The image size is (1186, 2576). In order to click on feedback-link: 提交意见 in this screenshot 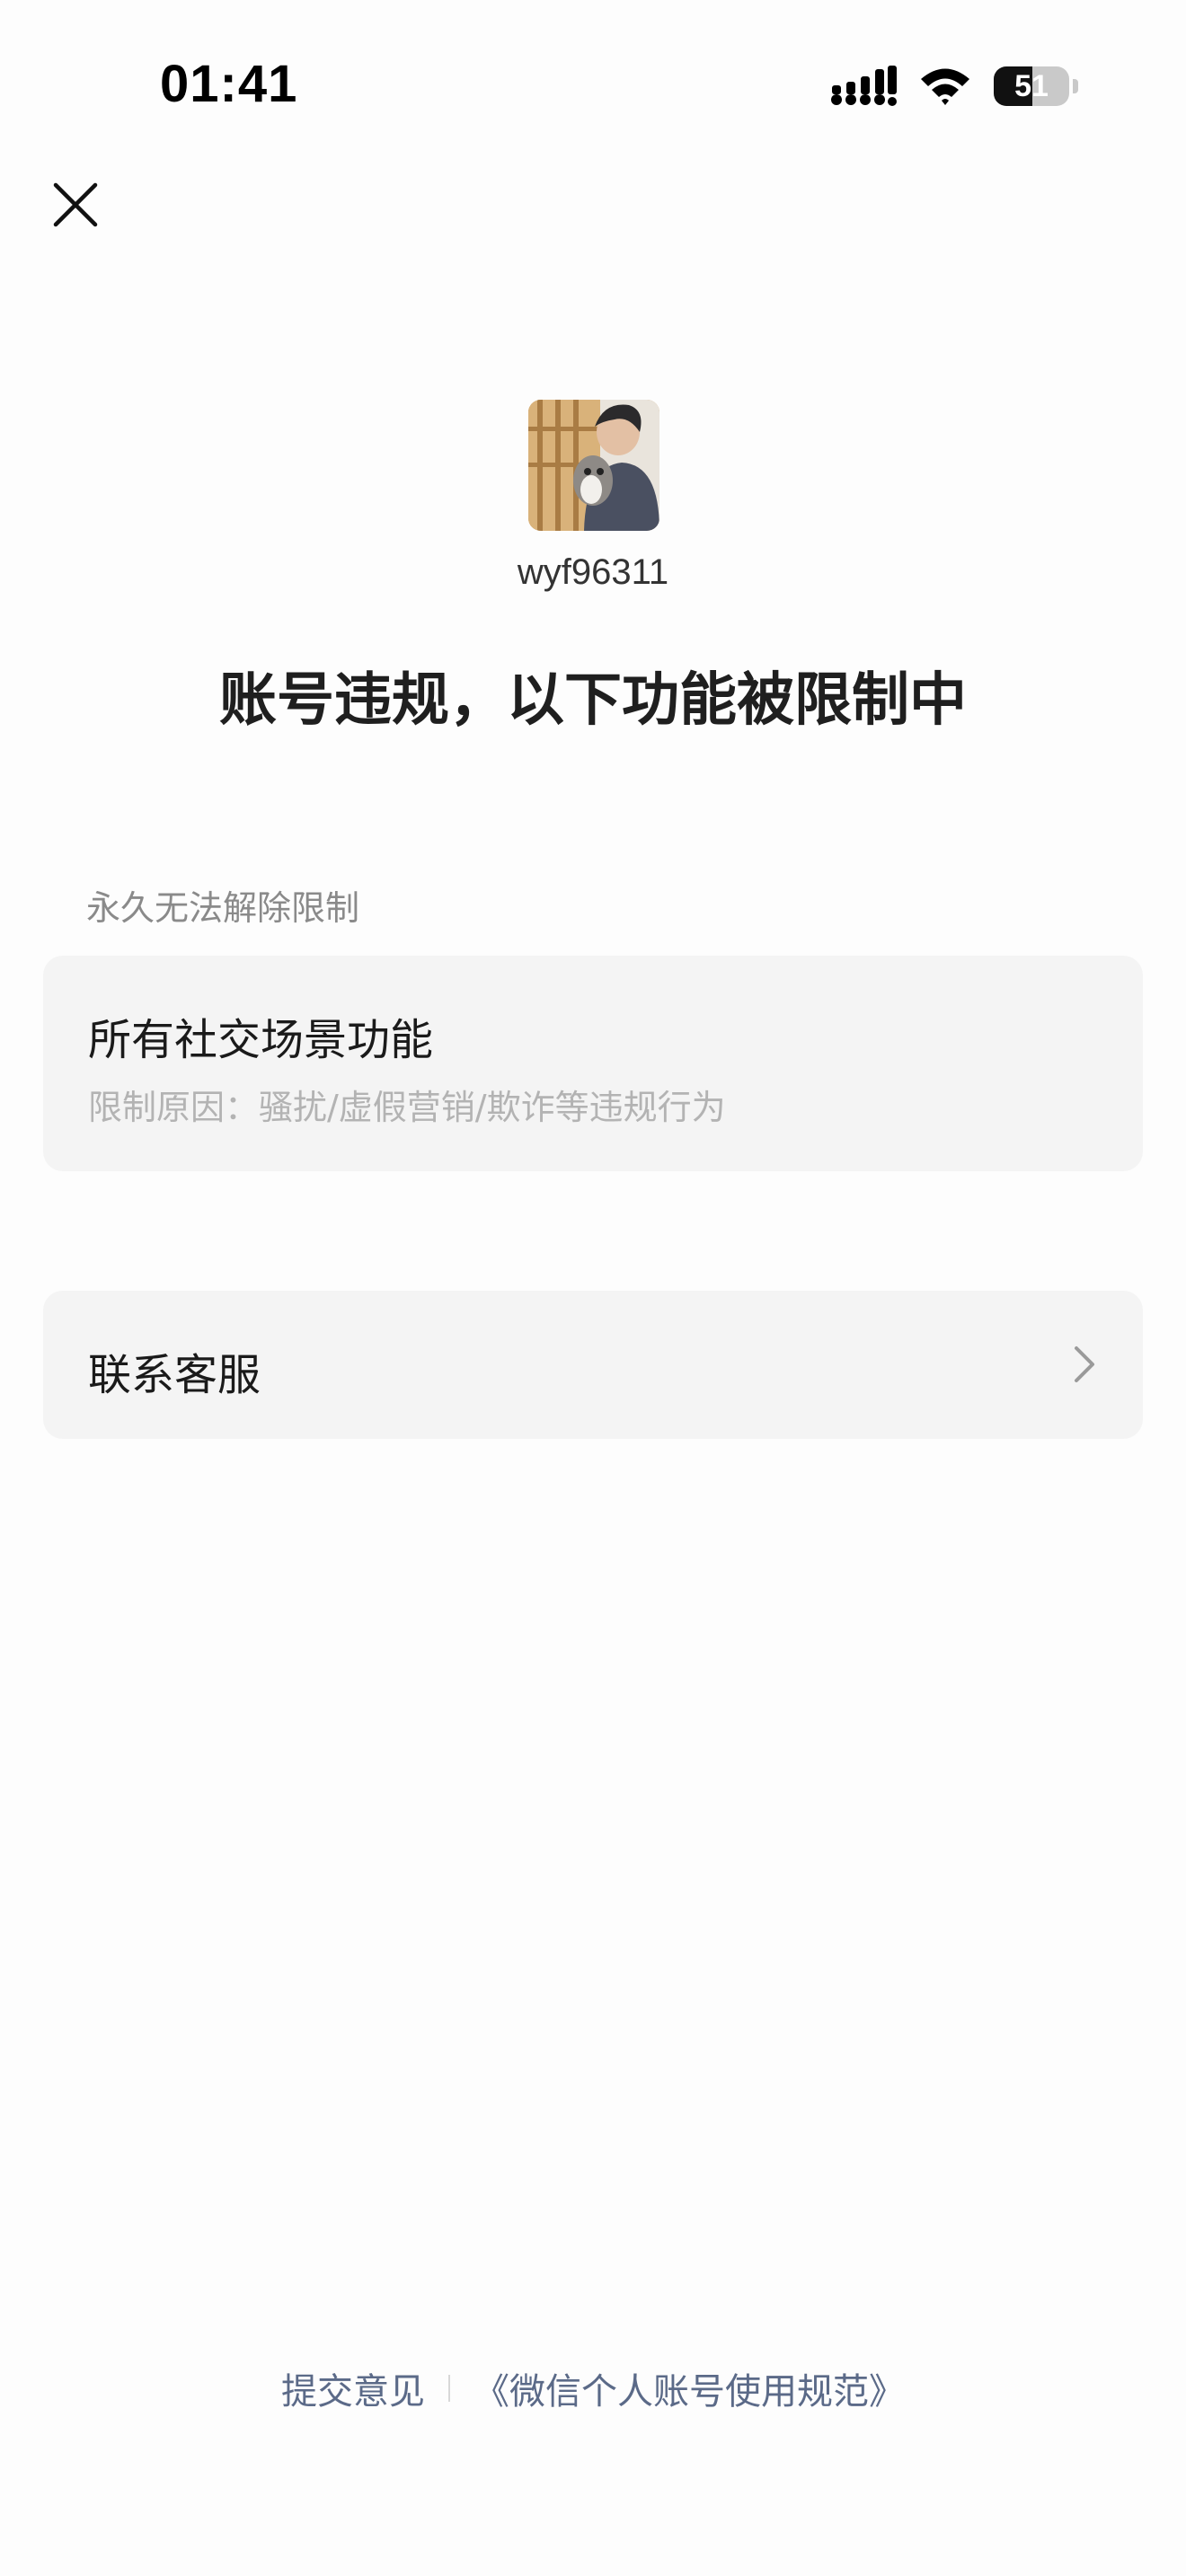, I will do `click(353, 2388)`.